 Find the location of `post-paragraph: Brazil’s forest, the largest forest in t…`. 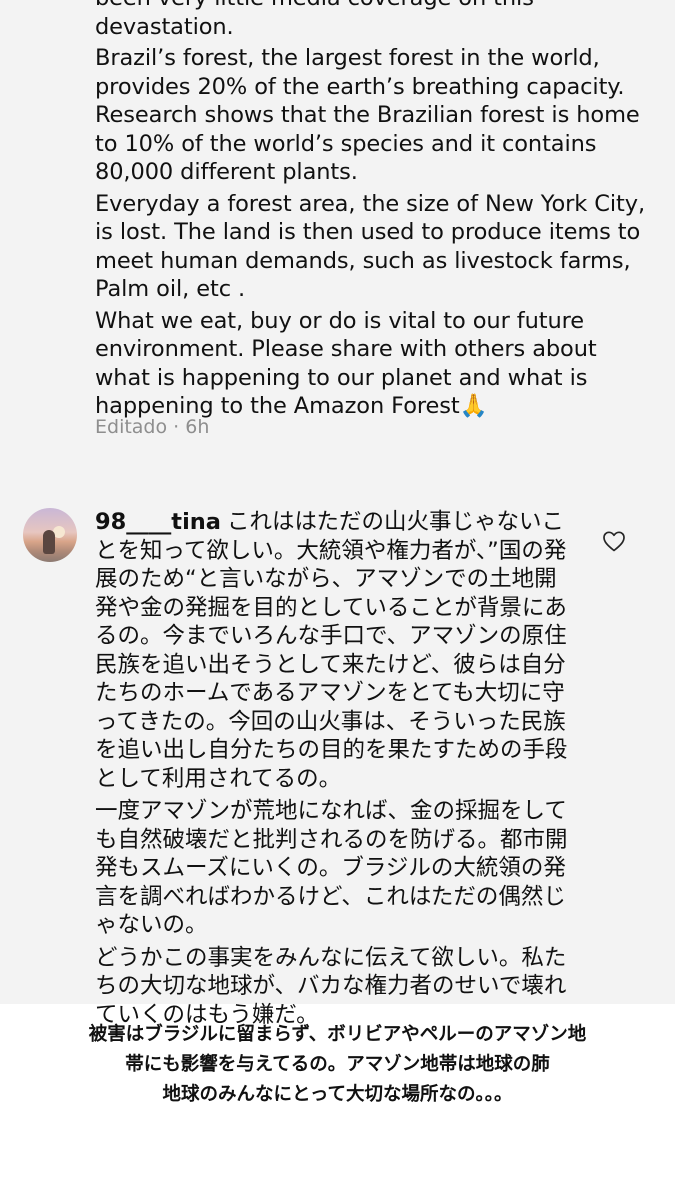

post-paragraph: Brazil’s forest, the largest forest in t… is located at coordinates (367, 115).